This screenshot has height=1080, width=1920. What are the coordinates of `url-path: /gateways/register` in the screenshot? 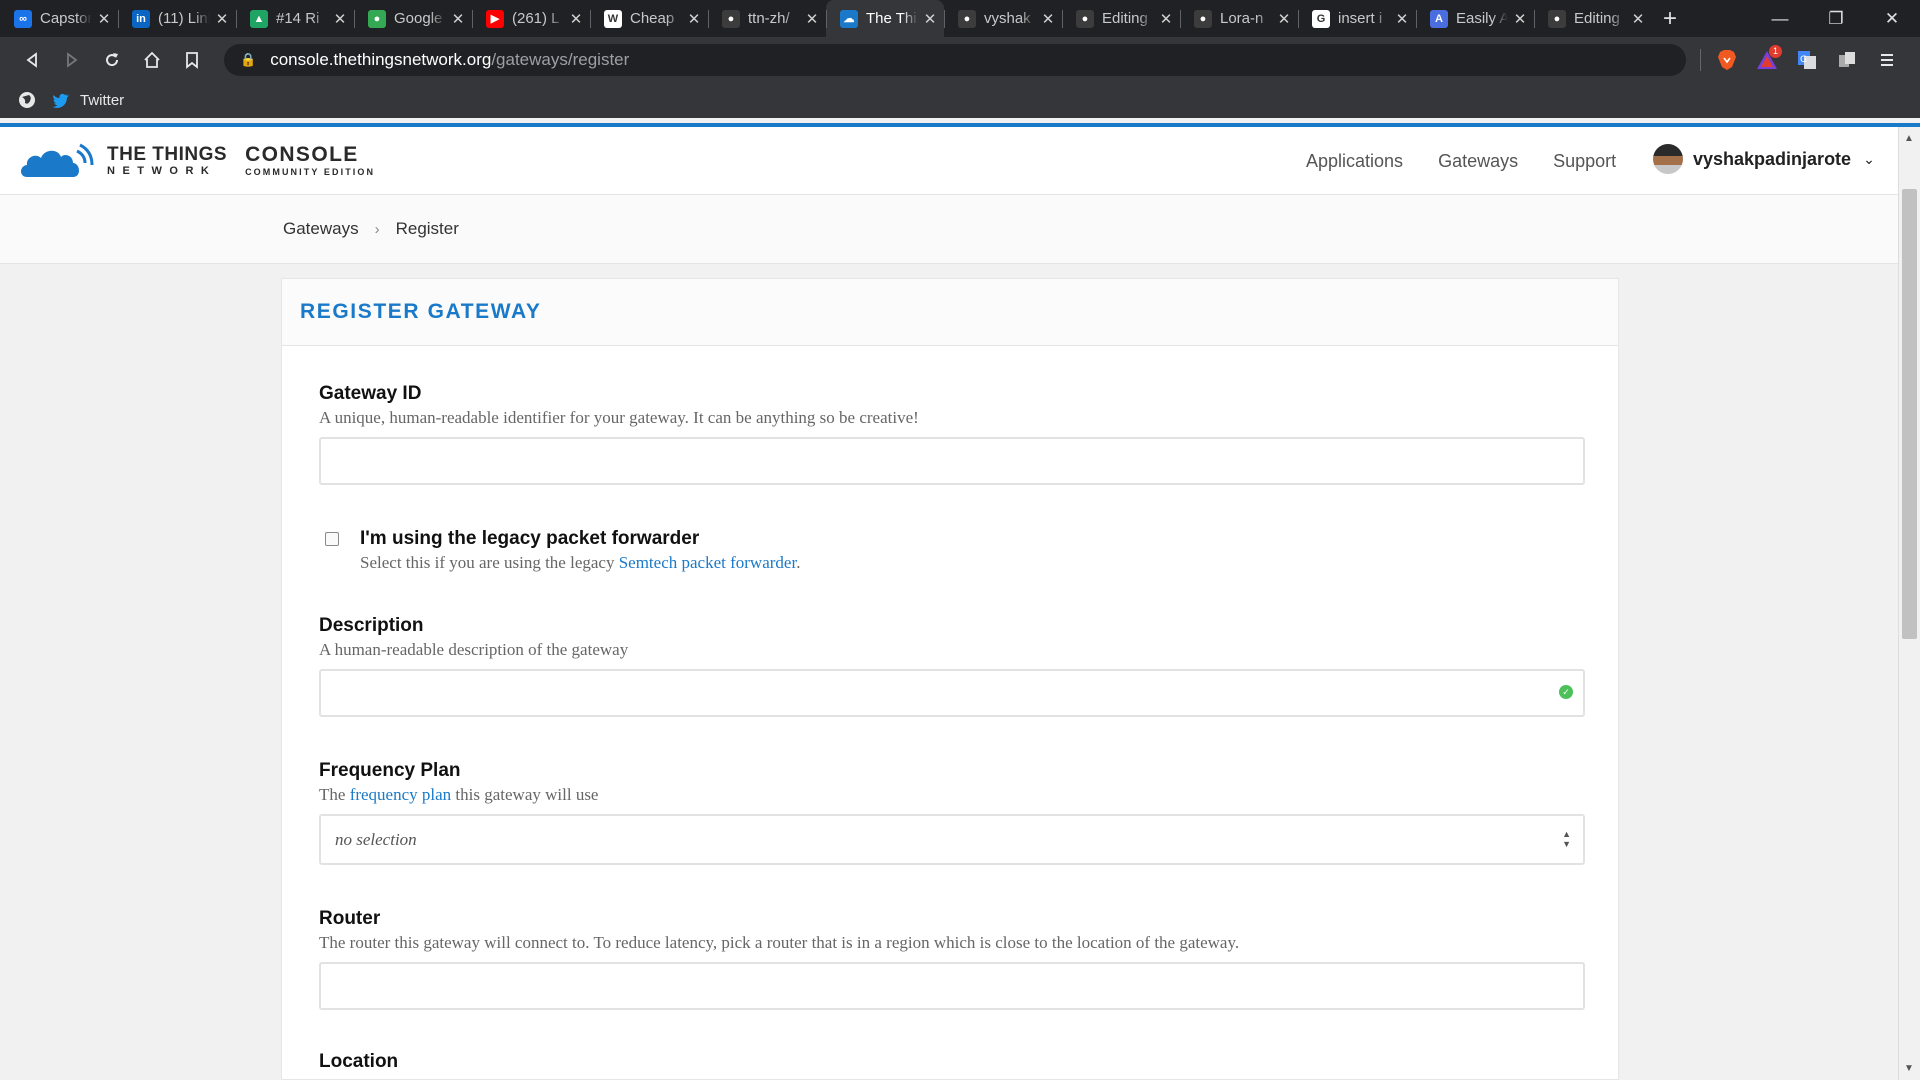 It's located at (560, 59).